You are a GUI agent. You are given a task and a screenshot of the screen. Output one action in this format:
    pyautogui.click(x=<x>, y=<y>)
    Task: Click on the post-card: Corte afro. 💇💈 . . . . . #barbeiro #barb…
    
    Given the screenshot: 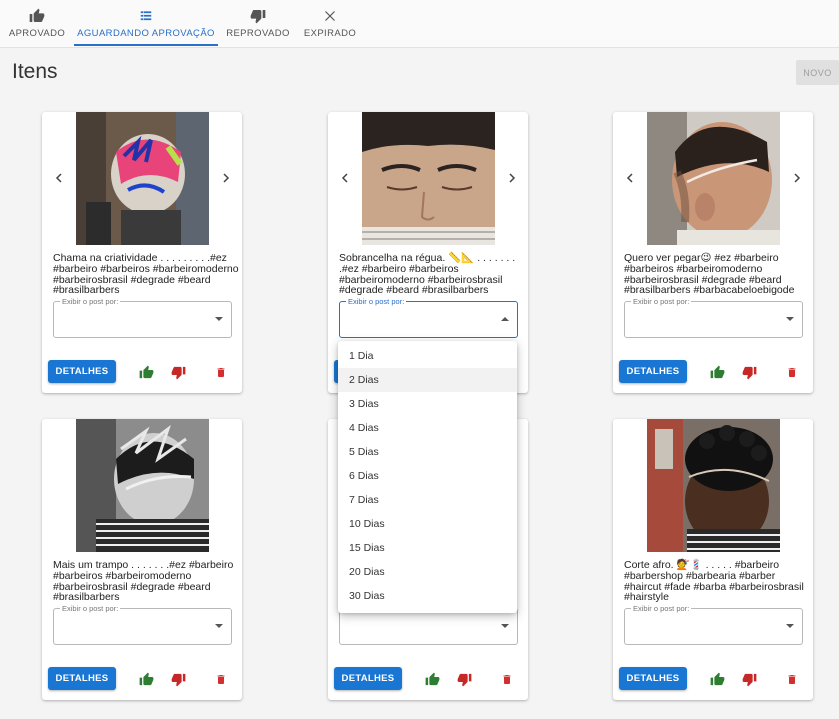 What is the action you would take?
    pyautogui.click(x=713, y=559)
    